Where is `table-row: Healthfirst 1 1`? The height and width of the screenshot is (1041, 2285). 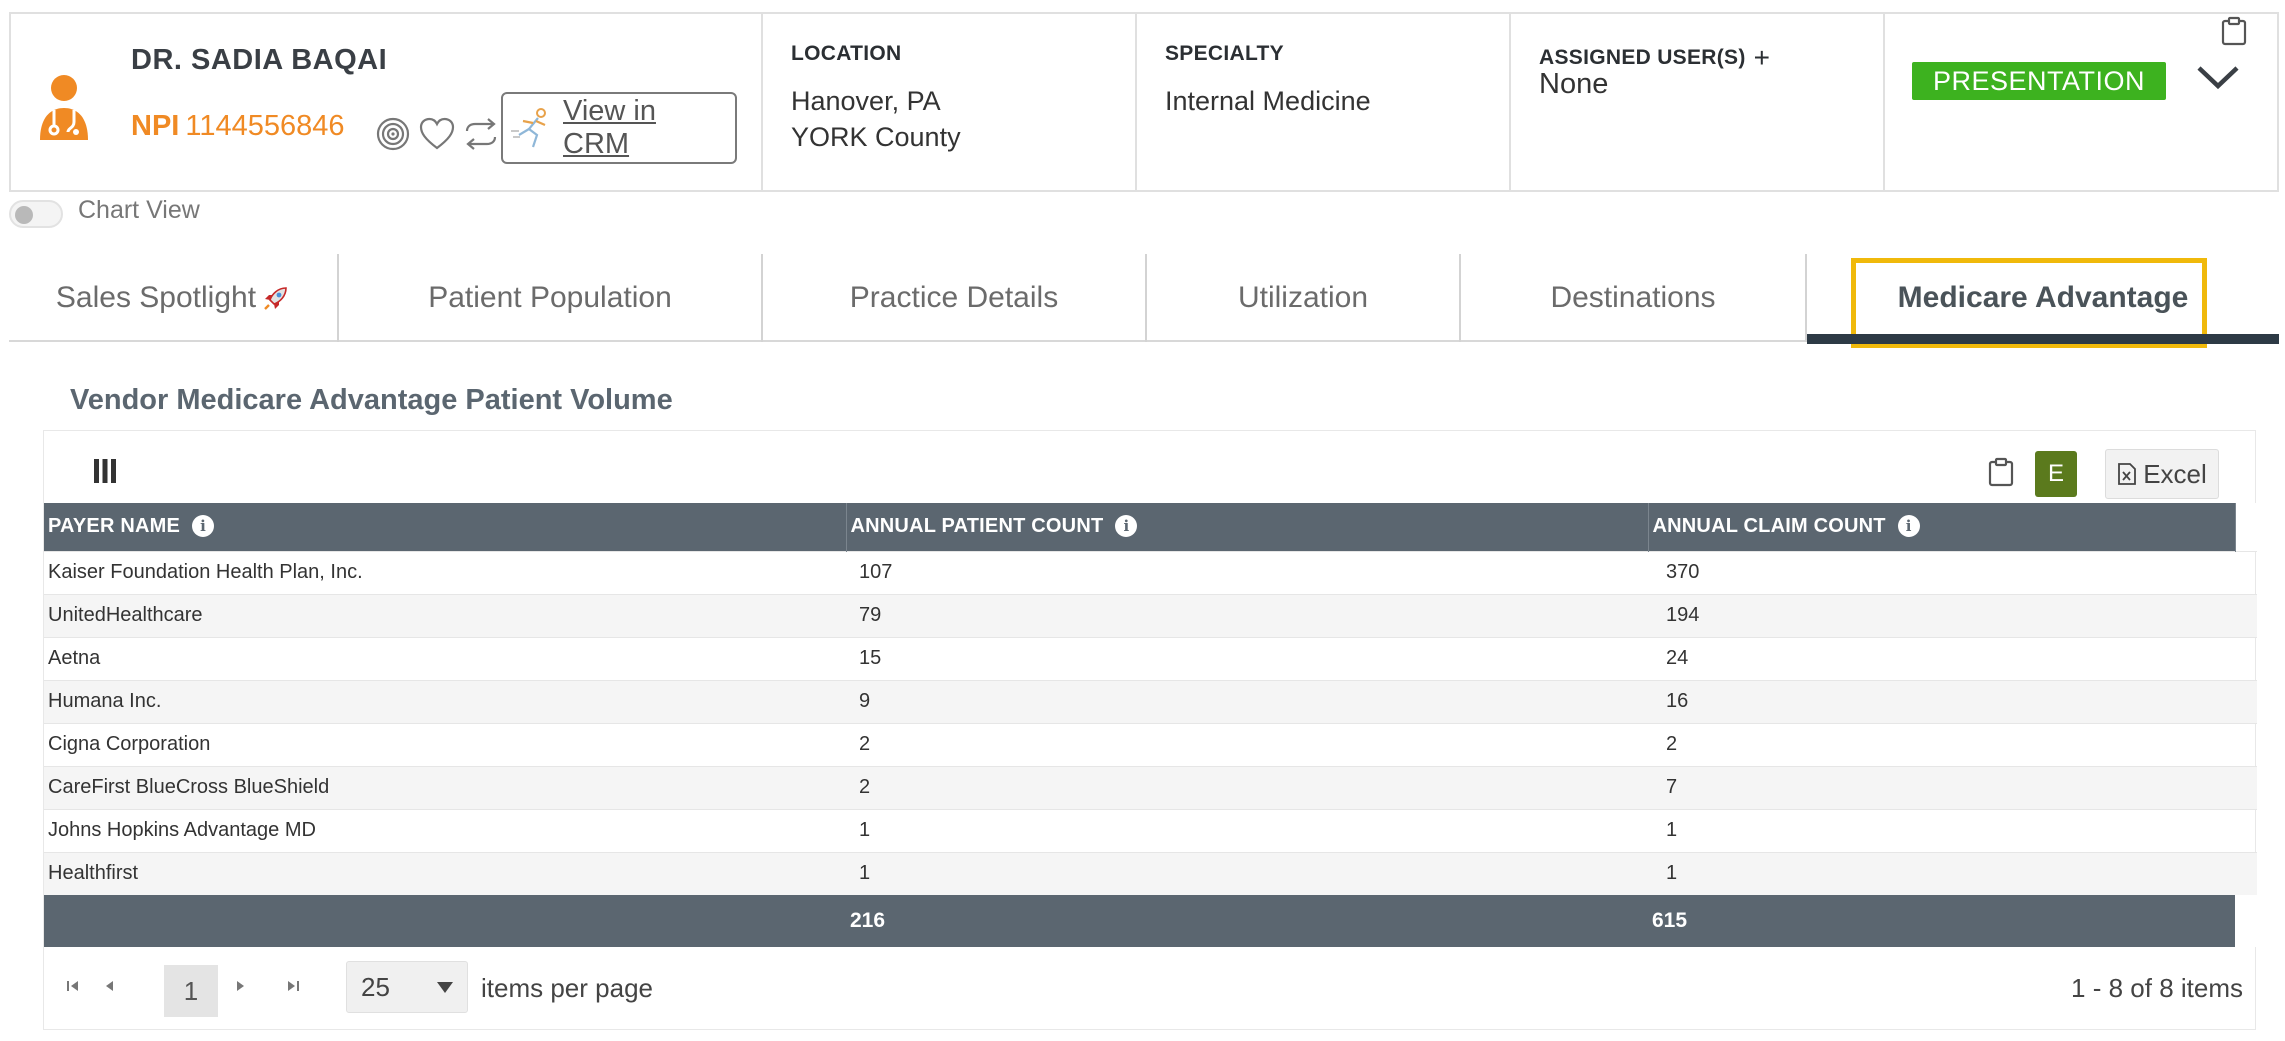
table-row: Healthfirst 1 1 is located at coordinates (1150, 873).